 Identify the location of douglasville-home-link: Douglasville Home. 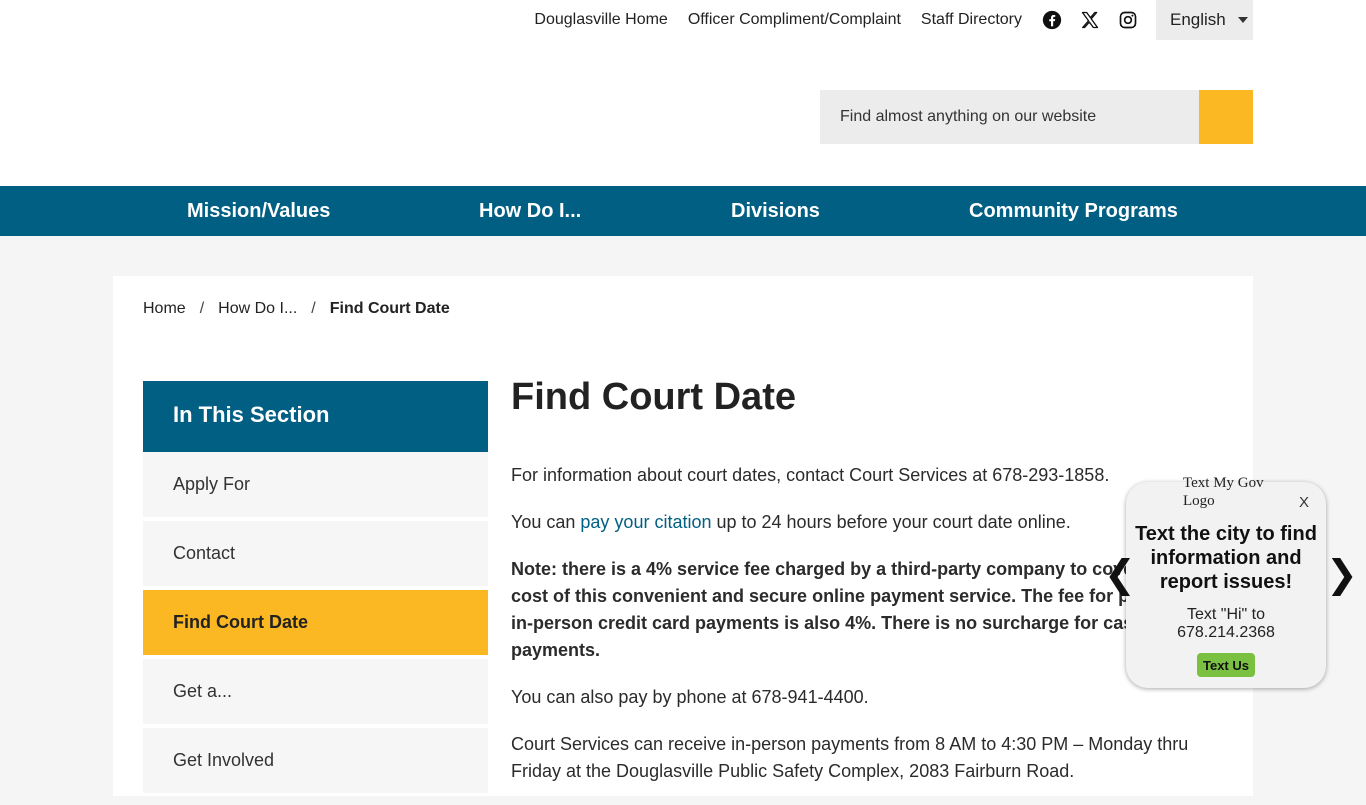
(600, 20).